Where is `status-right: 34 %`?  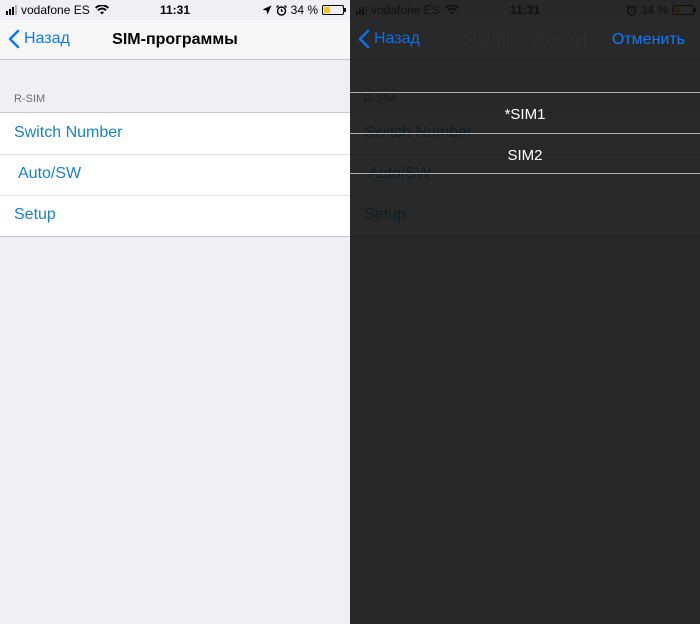
status-right: 34 % is located at coordinates (304, 10).